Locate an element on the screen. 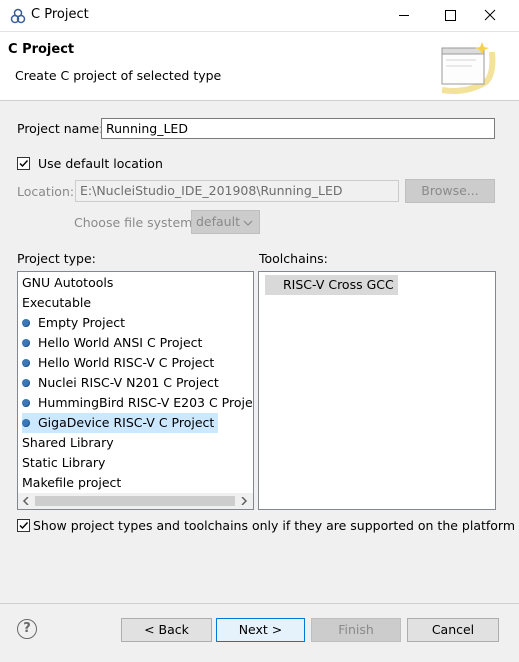  next-button: Next > is located at coordinates (260, 630).